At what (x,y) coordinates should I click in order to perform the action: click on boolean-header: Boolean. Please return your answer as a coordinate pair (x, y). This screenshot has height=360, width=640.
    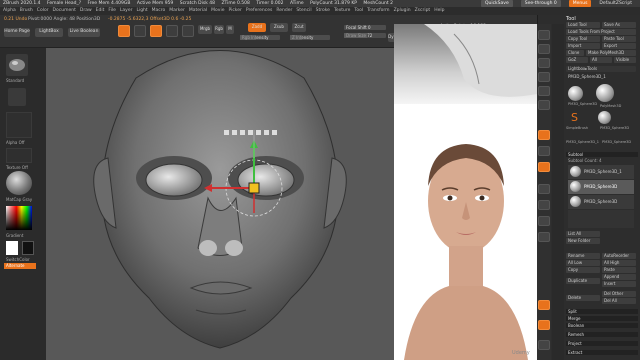
    Looking at the image, I should click on (602, 325).